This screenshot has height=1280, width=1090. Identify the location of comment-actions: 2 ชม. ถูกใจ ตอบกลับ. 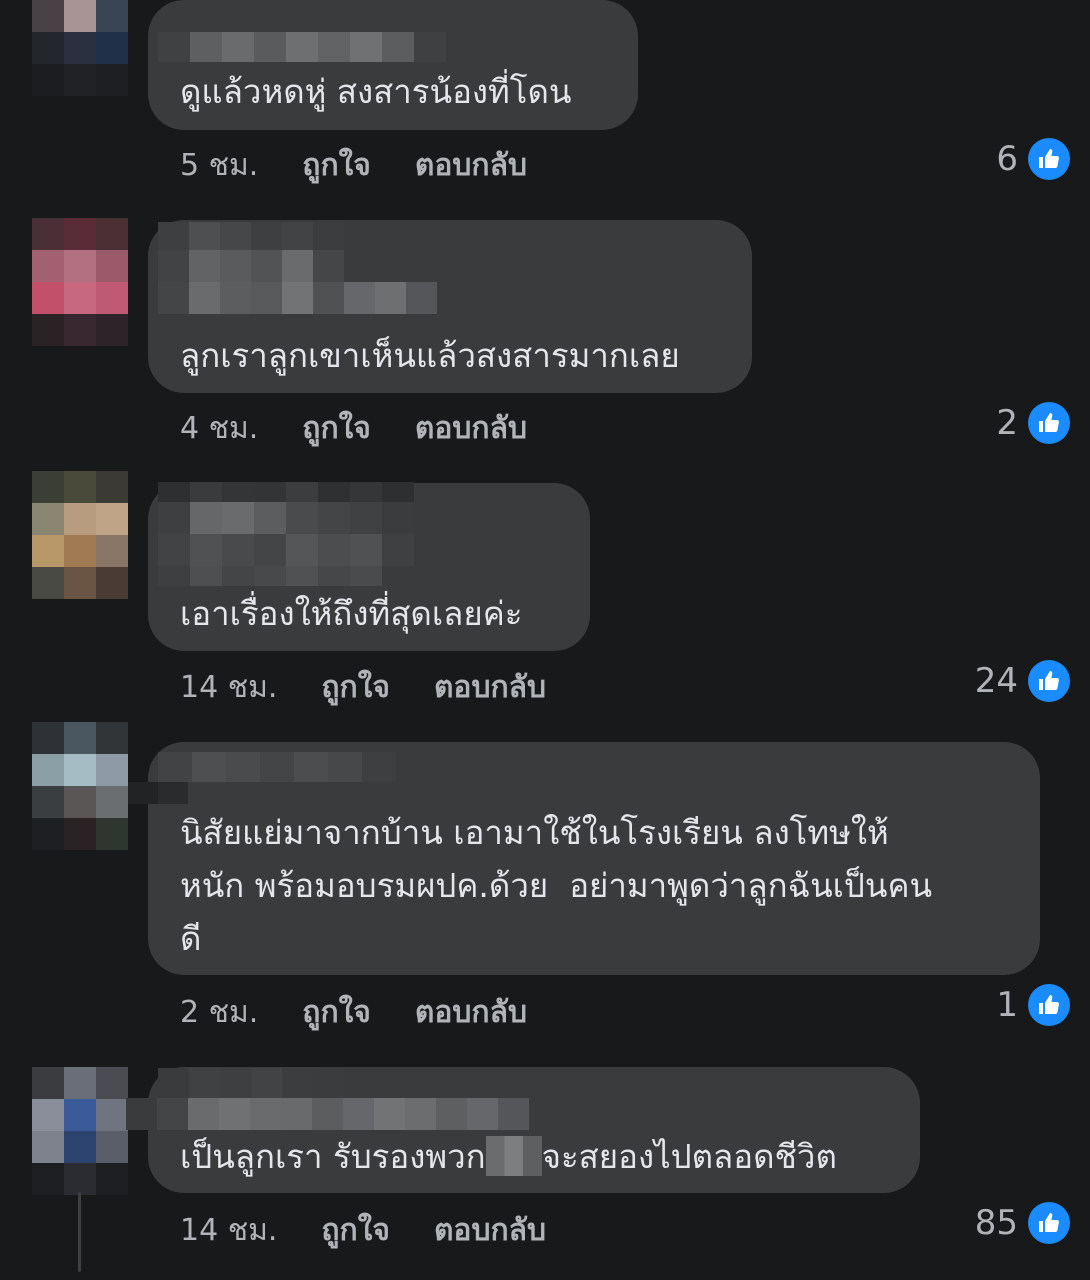
(353, 1012).